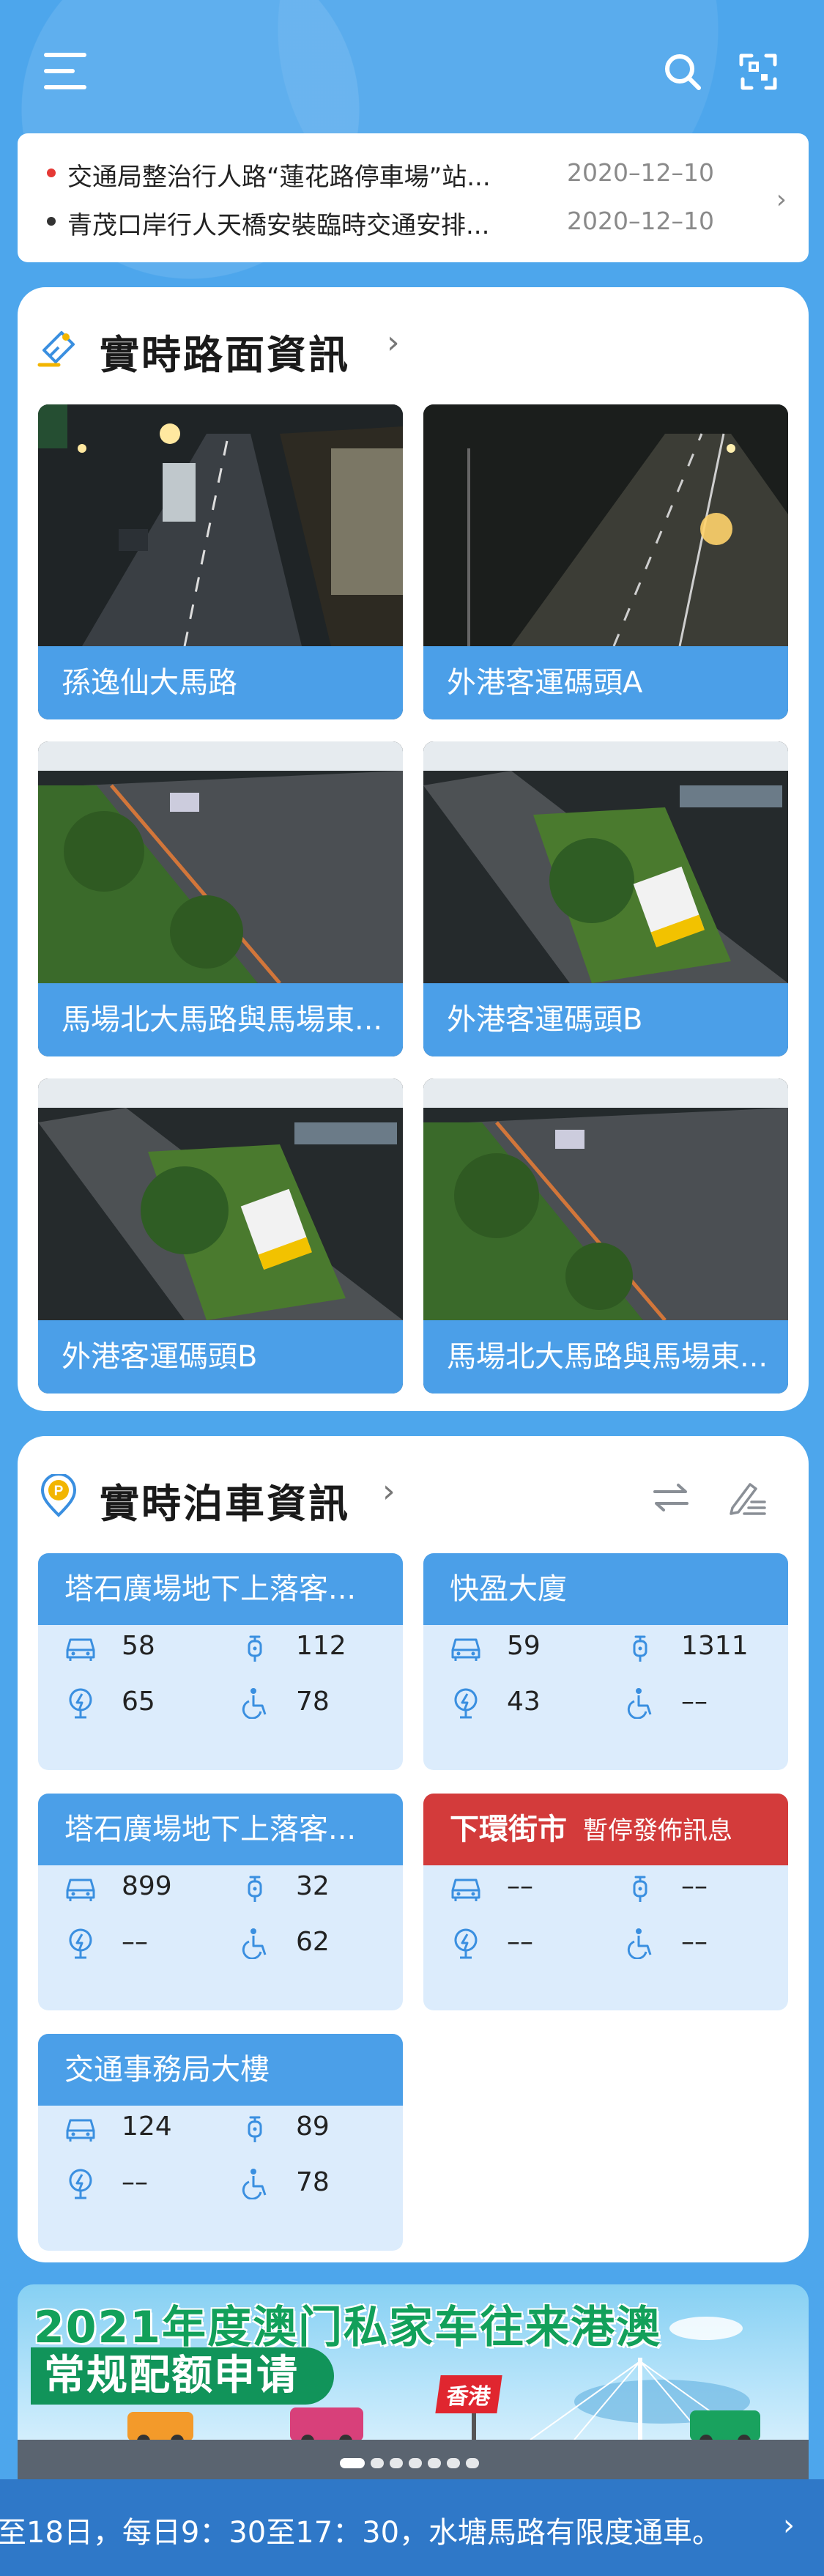  I want to click on edit-list-icon, so click(747, 1497).